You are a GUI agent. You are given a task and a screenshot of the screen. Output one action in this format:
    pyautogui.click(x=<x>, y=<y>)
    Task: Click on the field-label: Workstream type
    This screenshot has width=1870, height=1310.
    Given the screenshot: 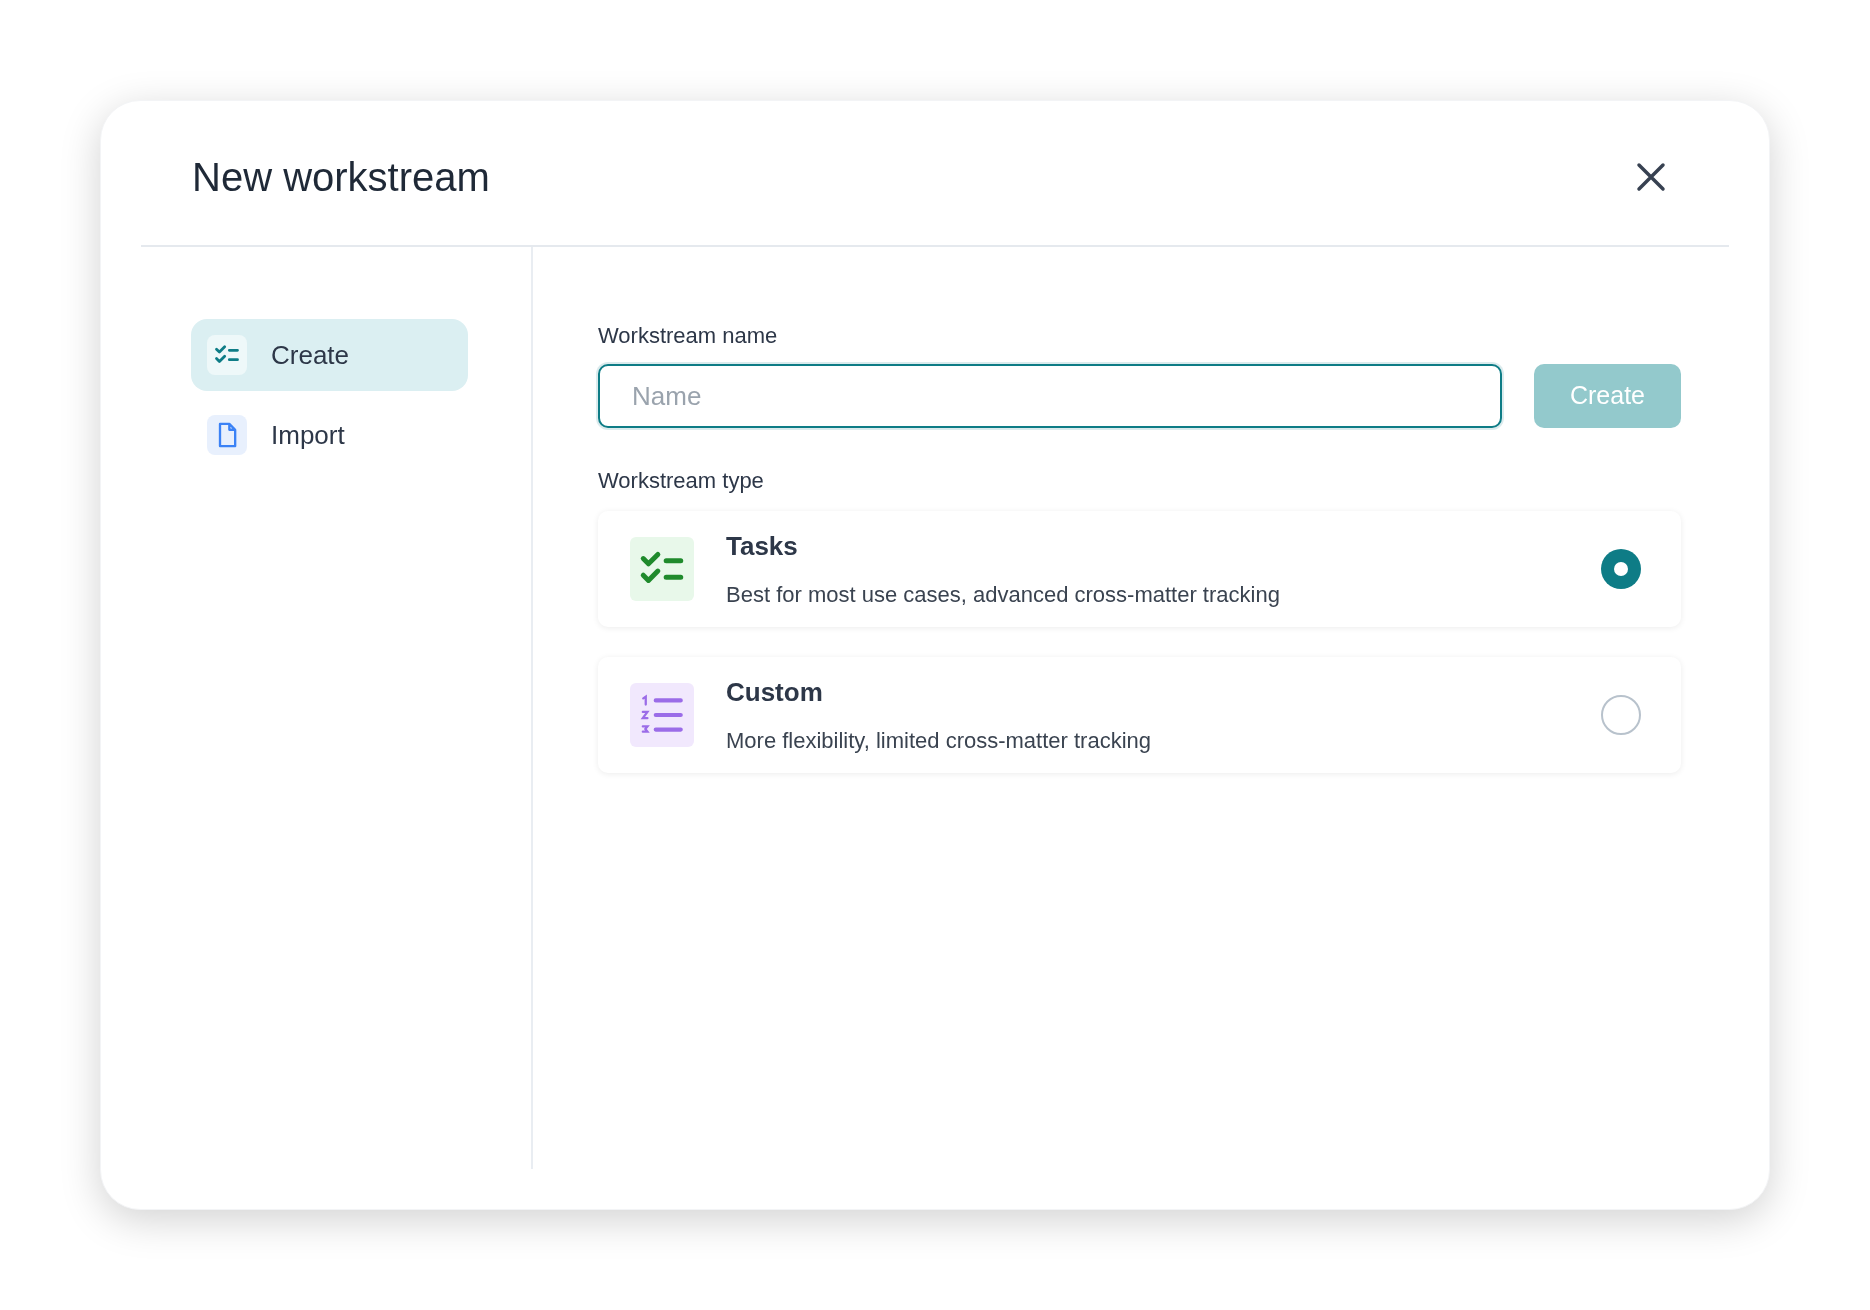 What is the action you would take?
    pyautogui.click(x=681, y=481)
    